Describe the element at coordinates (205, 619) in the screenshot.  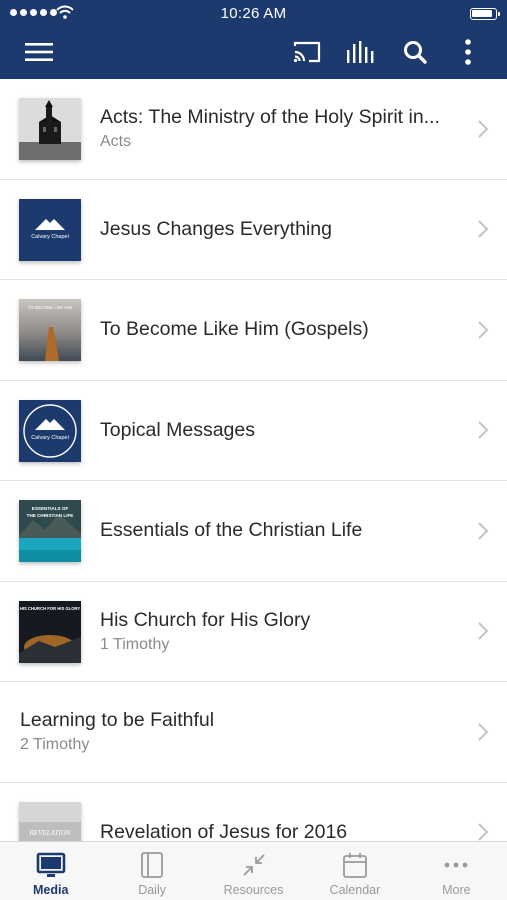
I see `item-title: His Church for His Glory` at that location.